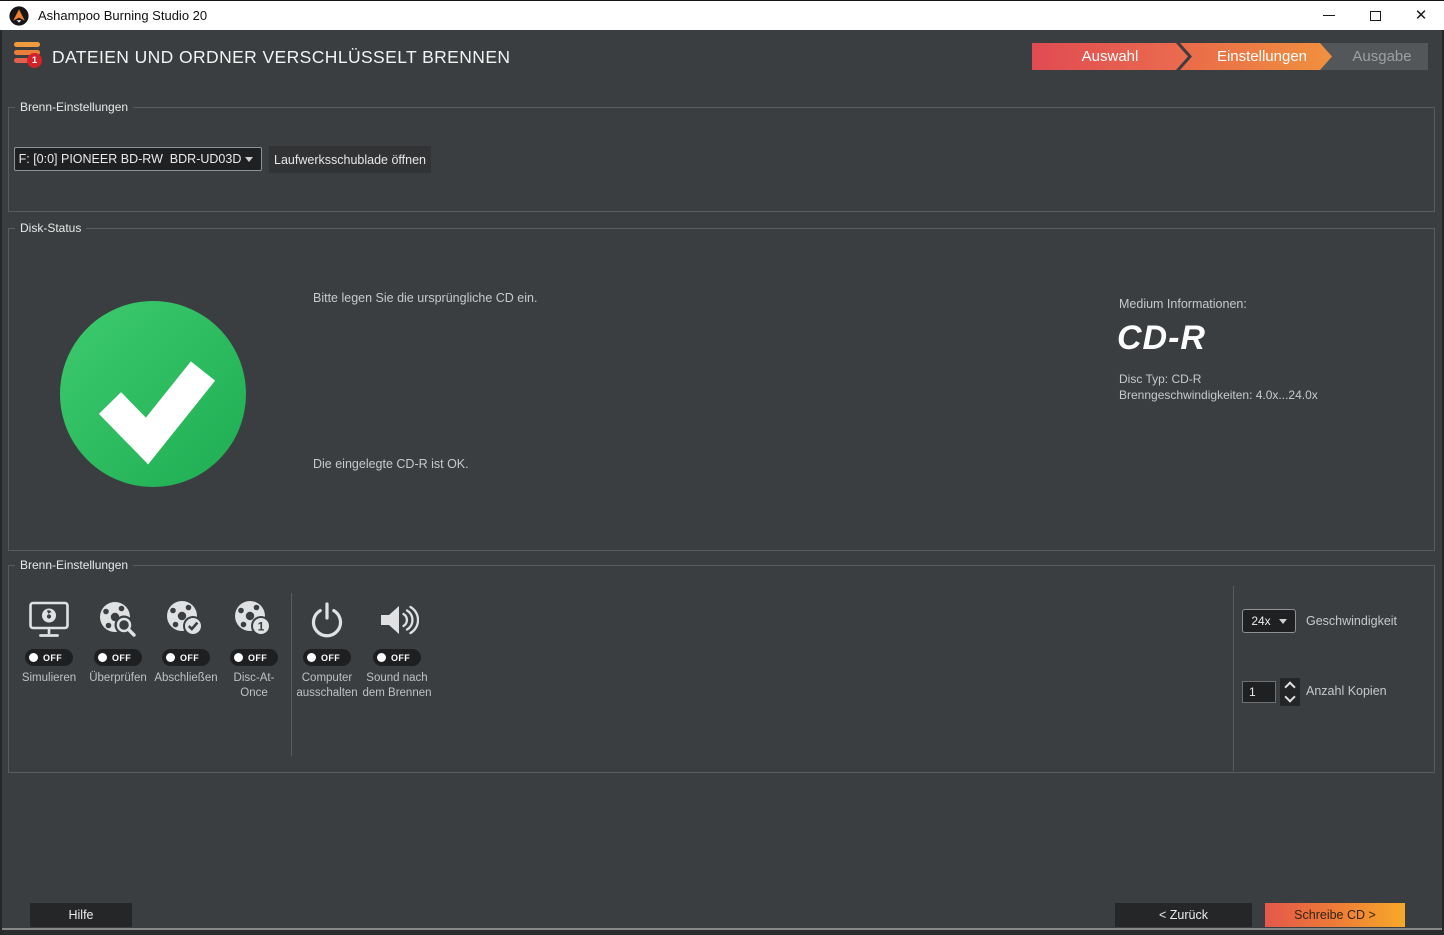 The image size is (1444, 935). I want to click on app-logo-icon, so click(19, 15).